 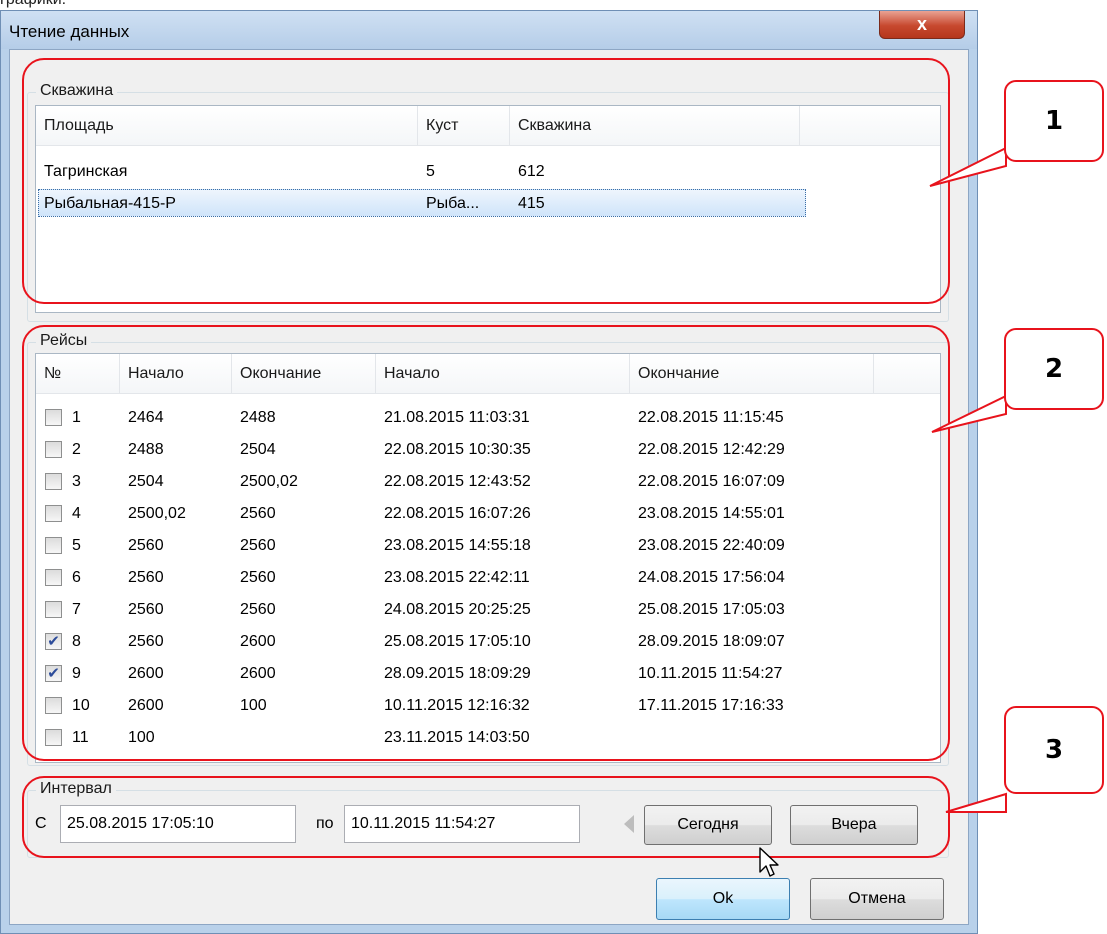 I want to click on callout-badge-2: 2, so click(x=1054, y=369).